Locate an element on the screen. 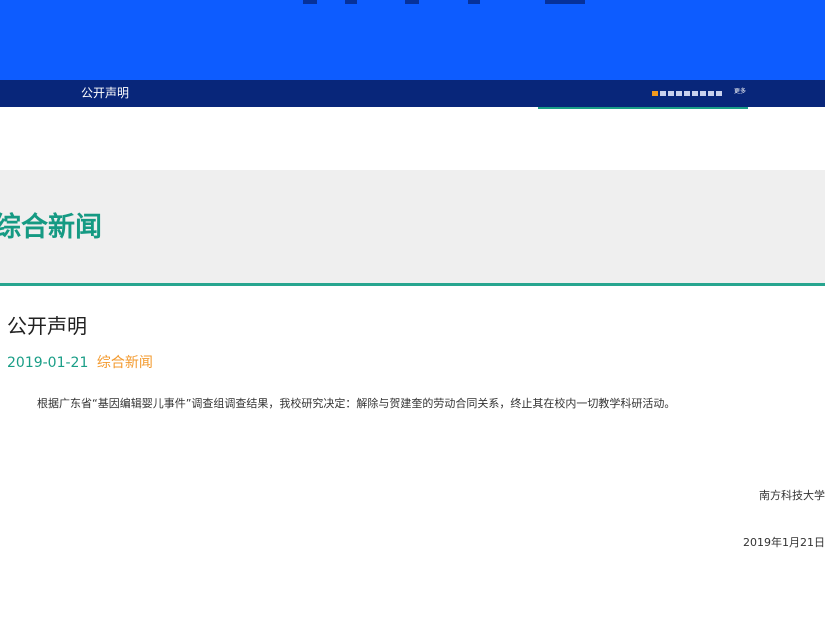  article-title: 公开声明 is located at coordinates (47, 326).